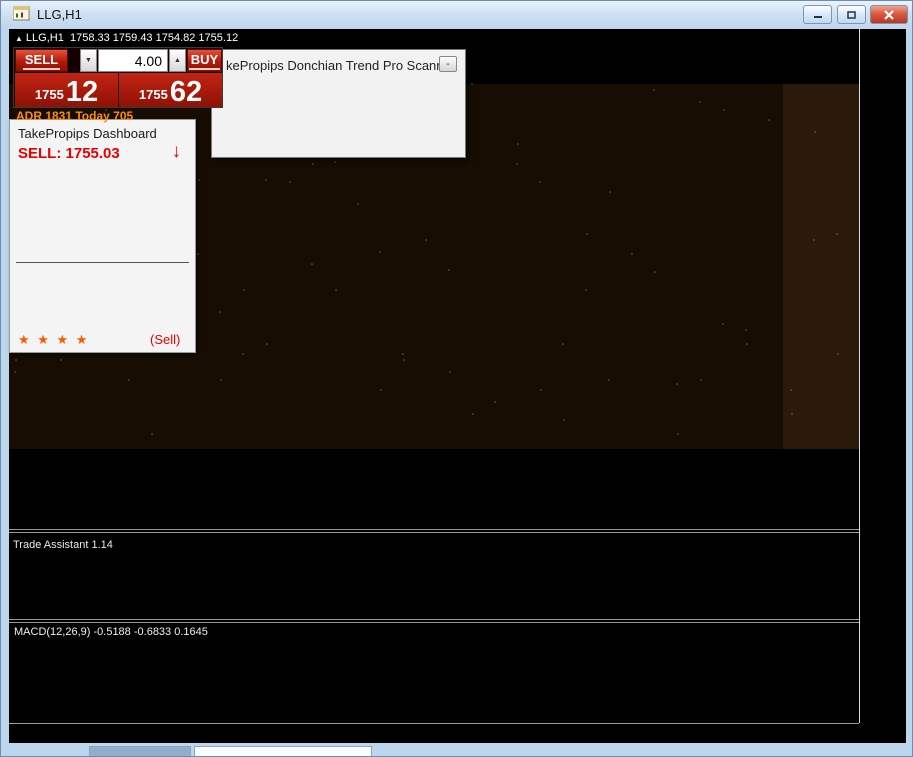  I want to click on chart-window-icon, so click(21, 13).